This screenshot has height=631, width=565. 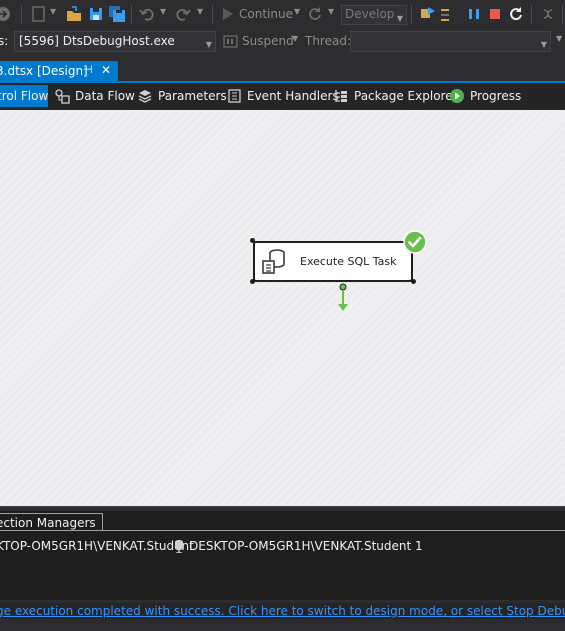 I want to click on open-file-icon, so click(x=74, y=14).